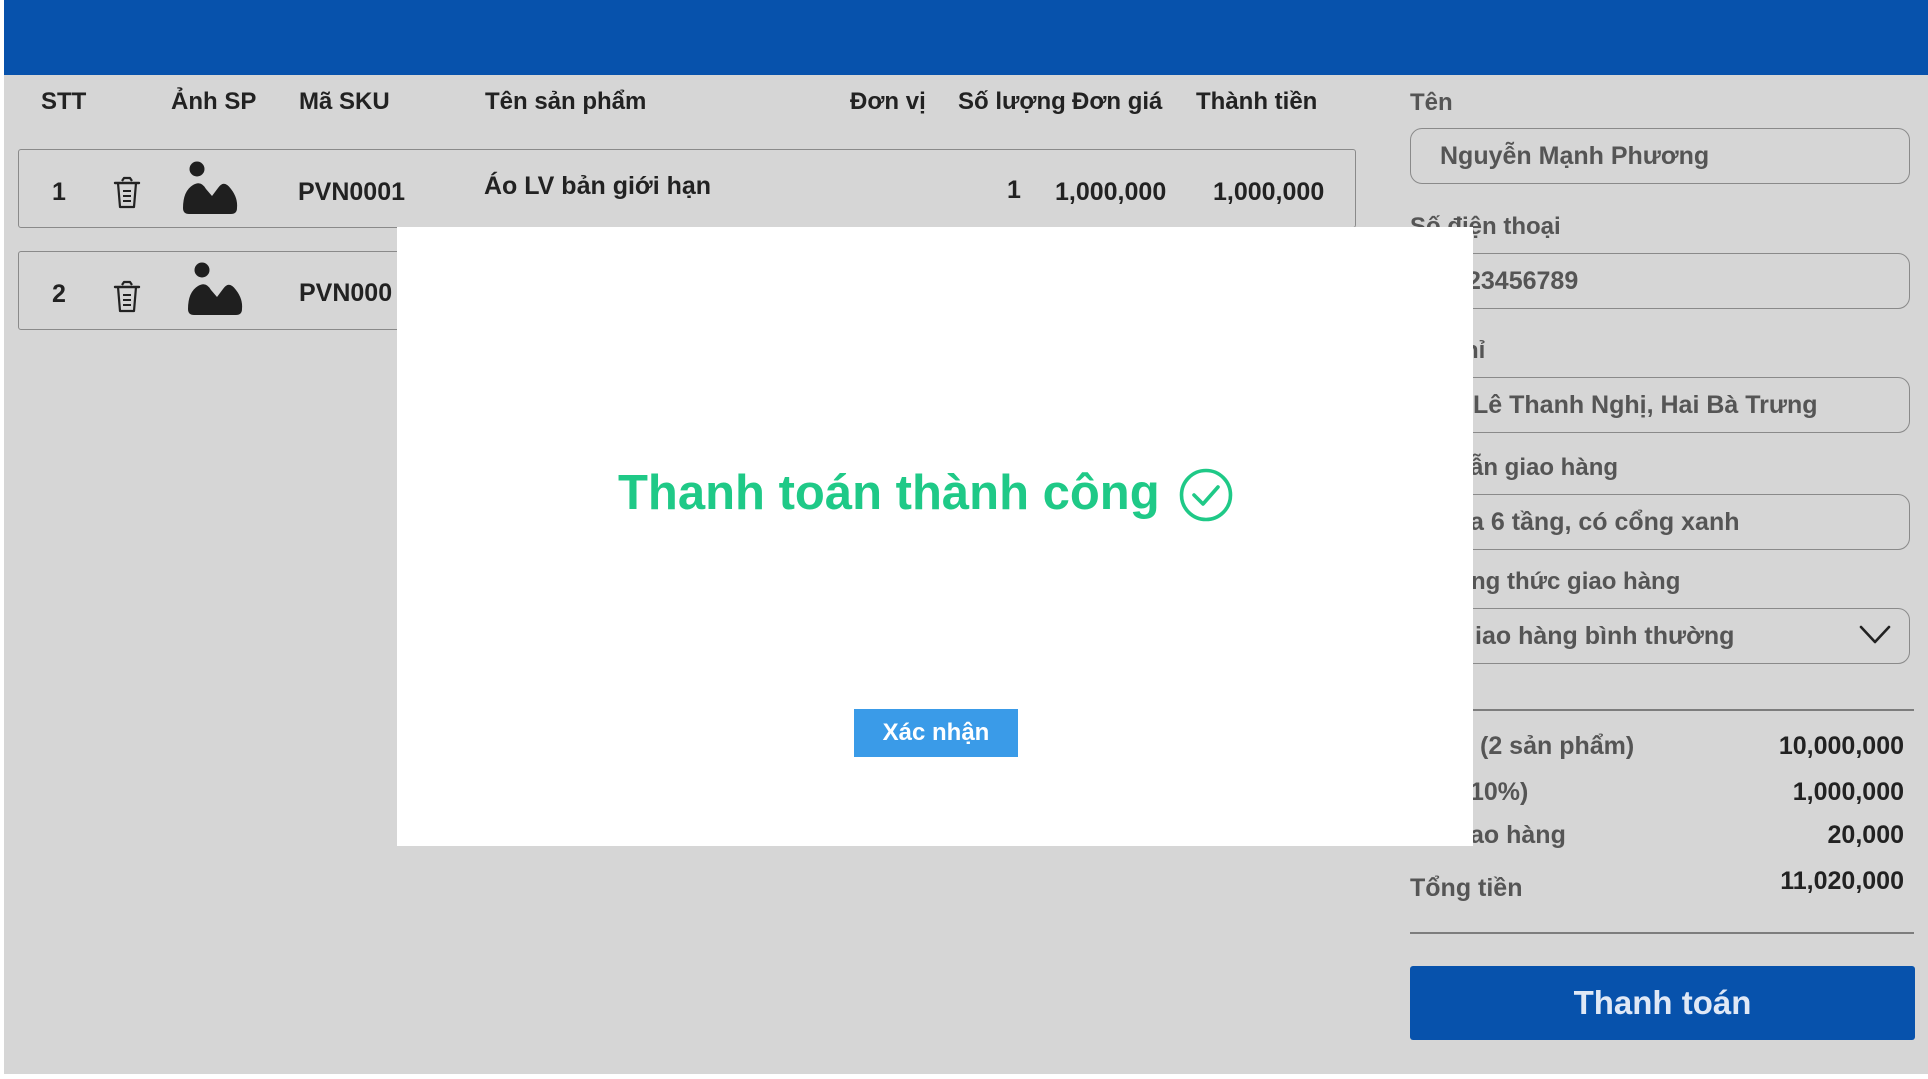  Describe the element at coordinates (1841, 746) in the screenshot. I see `subtotal-value: 10,000,000` at that location.